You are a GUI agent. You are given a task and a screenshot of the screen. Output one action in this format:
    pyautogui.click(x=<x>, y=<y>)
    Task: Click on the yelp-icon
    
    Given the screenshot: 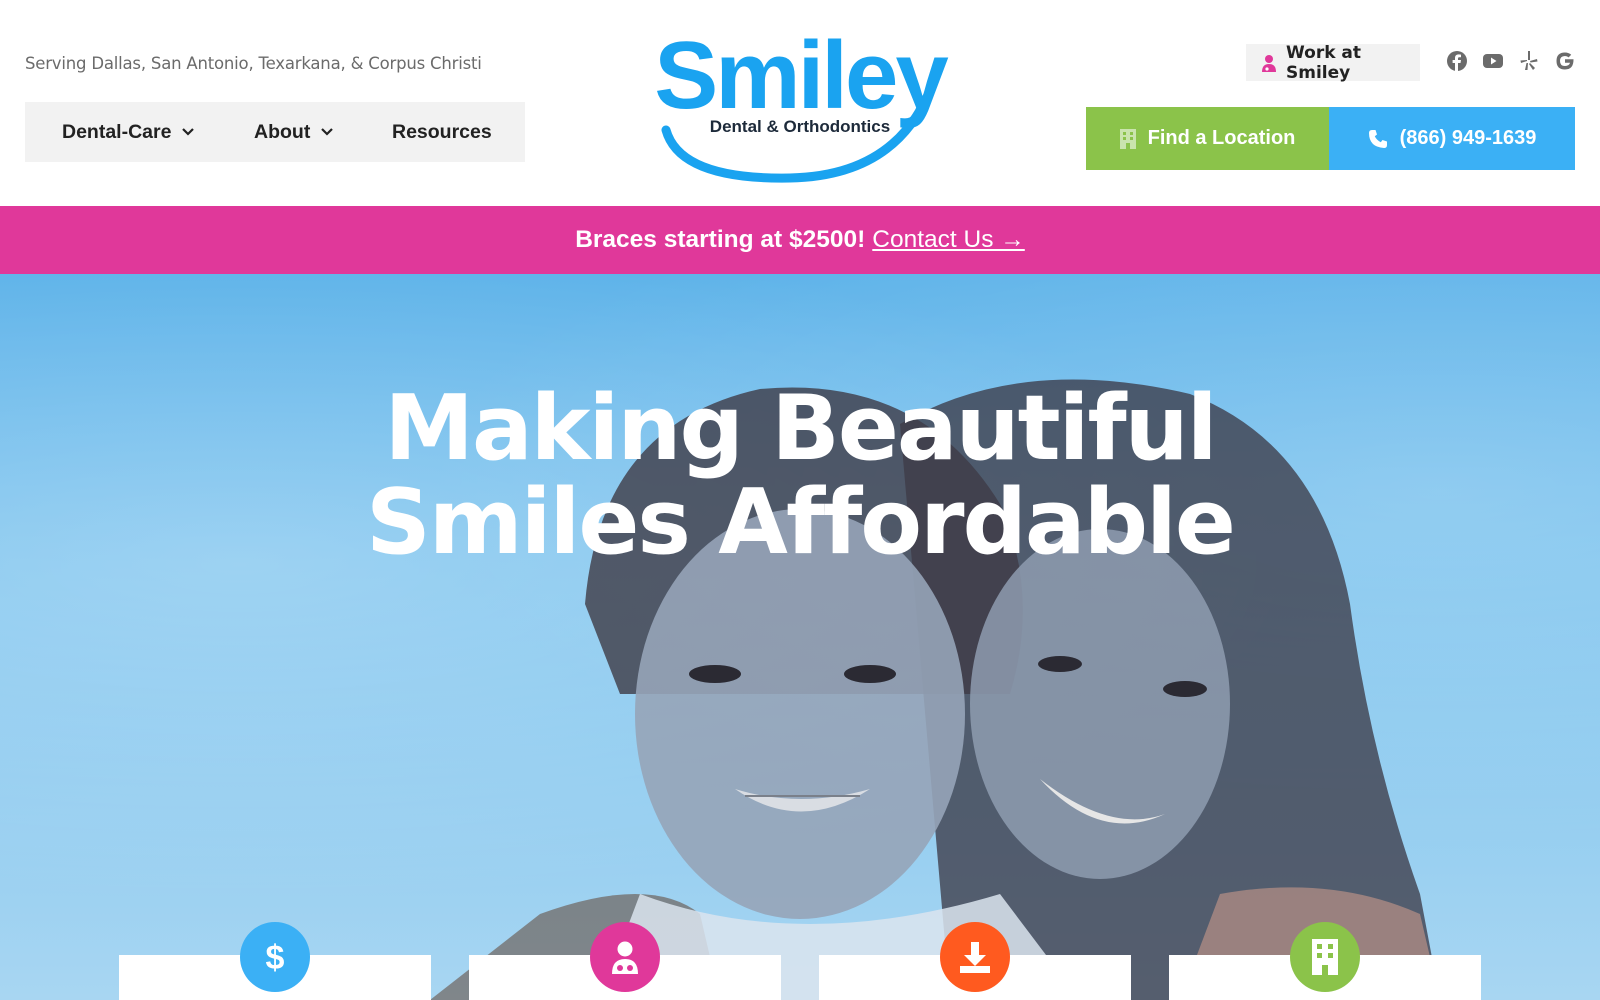 What is the action you would take?
    pyautogui.click(x=1529, y=61)
    